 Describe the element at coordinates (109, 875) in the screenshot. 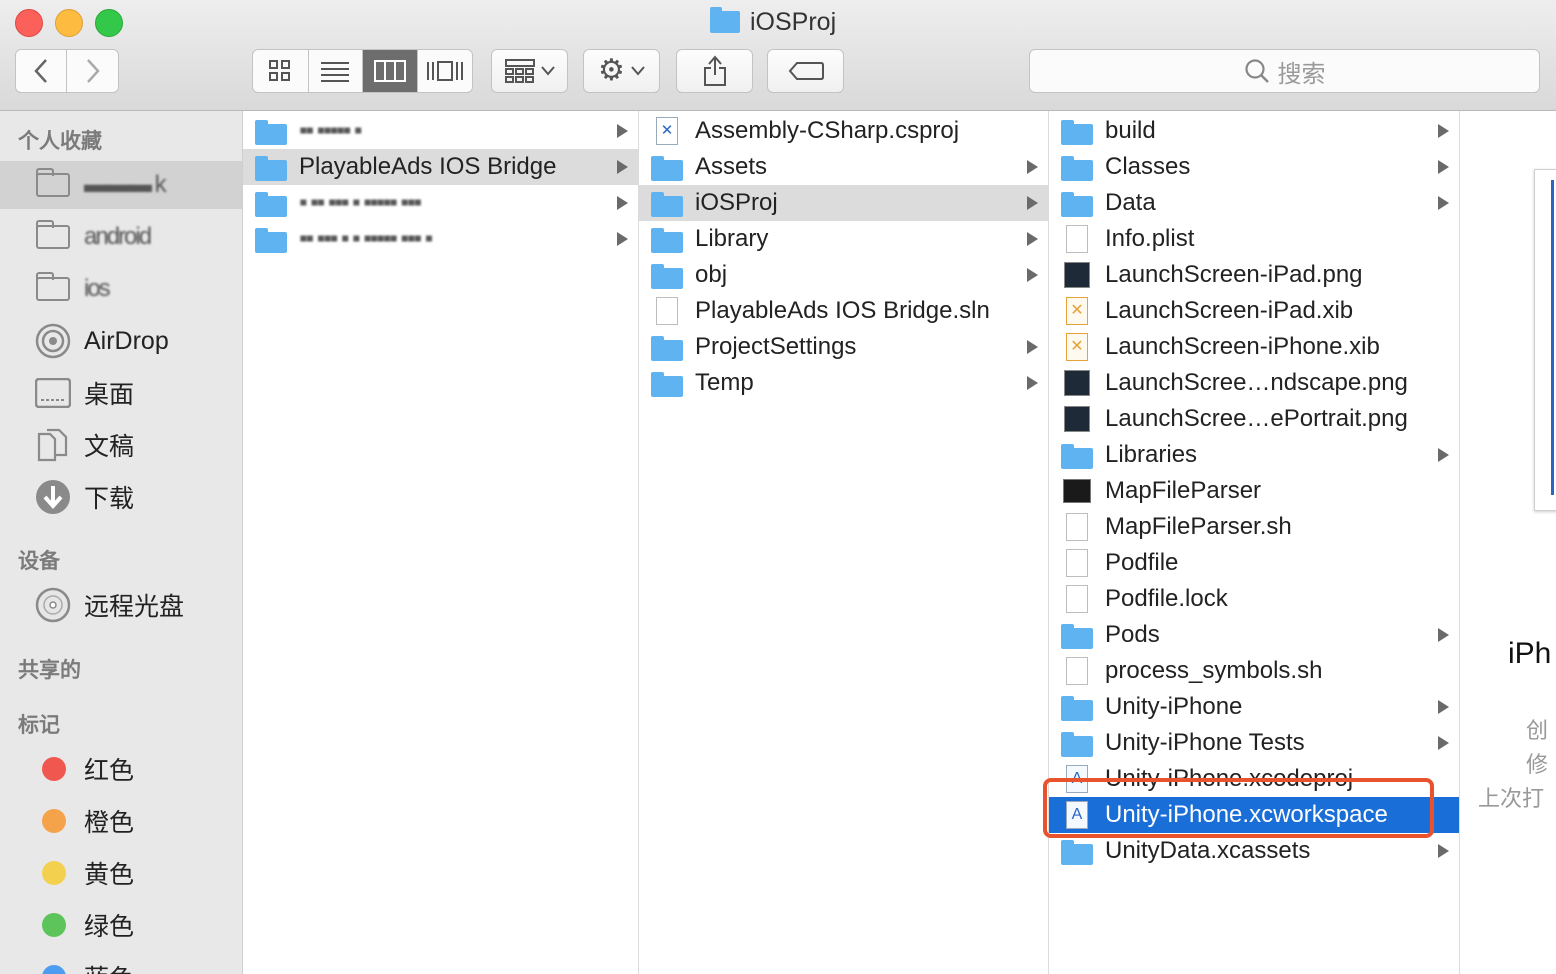

I see `sidebar-item-label: 黄色` at that location.